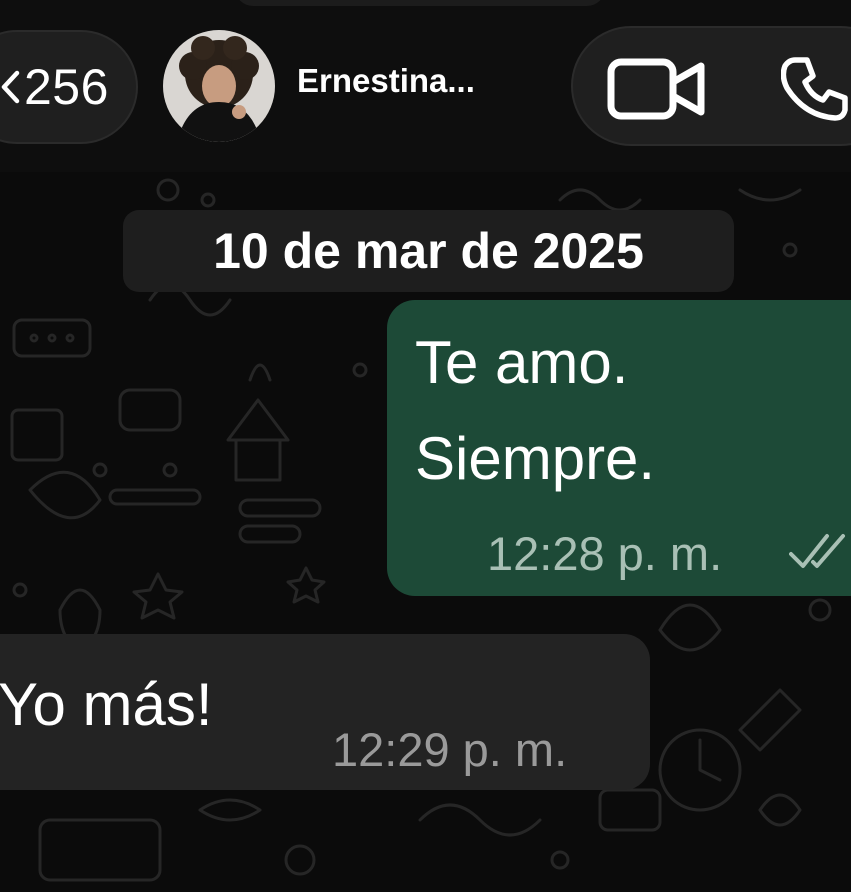 This screenshot has height=892, width=851. Describe the element at coordinates (657, 89) in the screenshot. I see `video-camera-icon` at that location.